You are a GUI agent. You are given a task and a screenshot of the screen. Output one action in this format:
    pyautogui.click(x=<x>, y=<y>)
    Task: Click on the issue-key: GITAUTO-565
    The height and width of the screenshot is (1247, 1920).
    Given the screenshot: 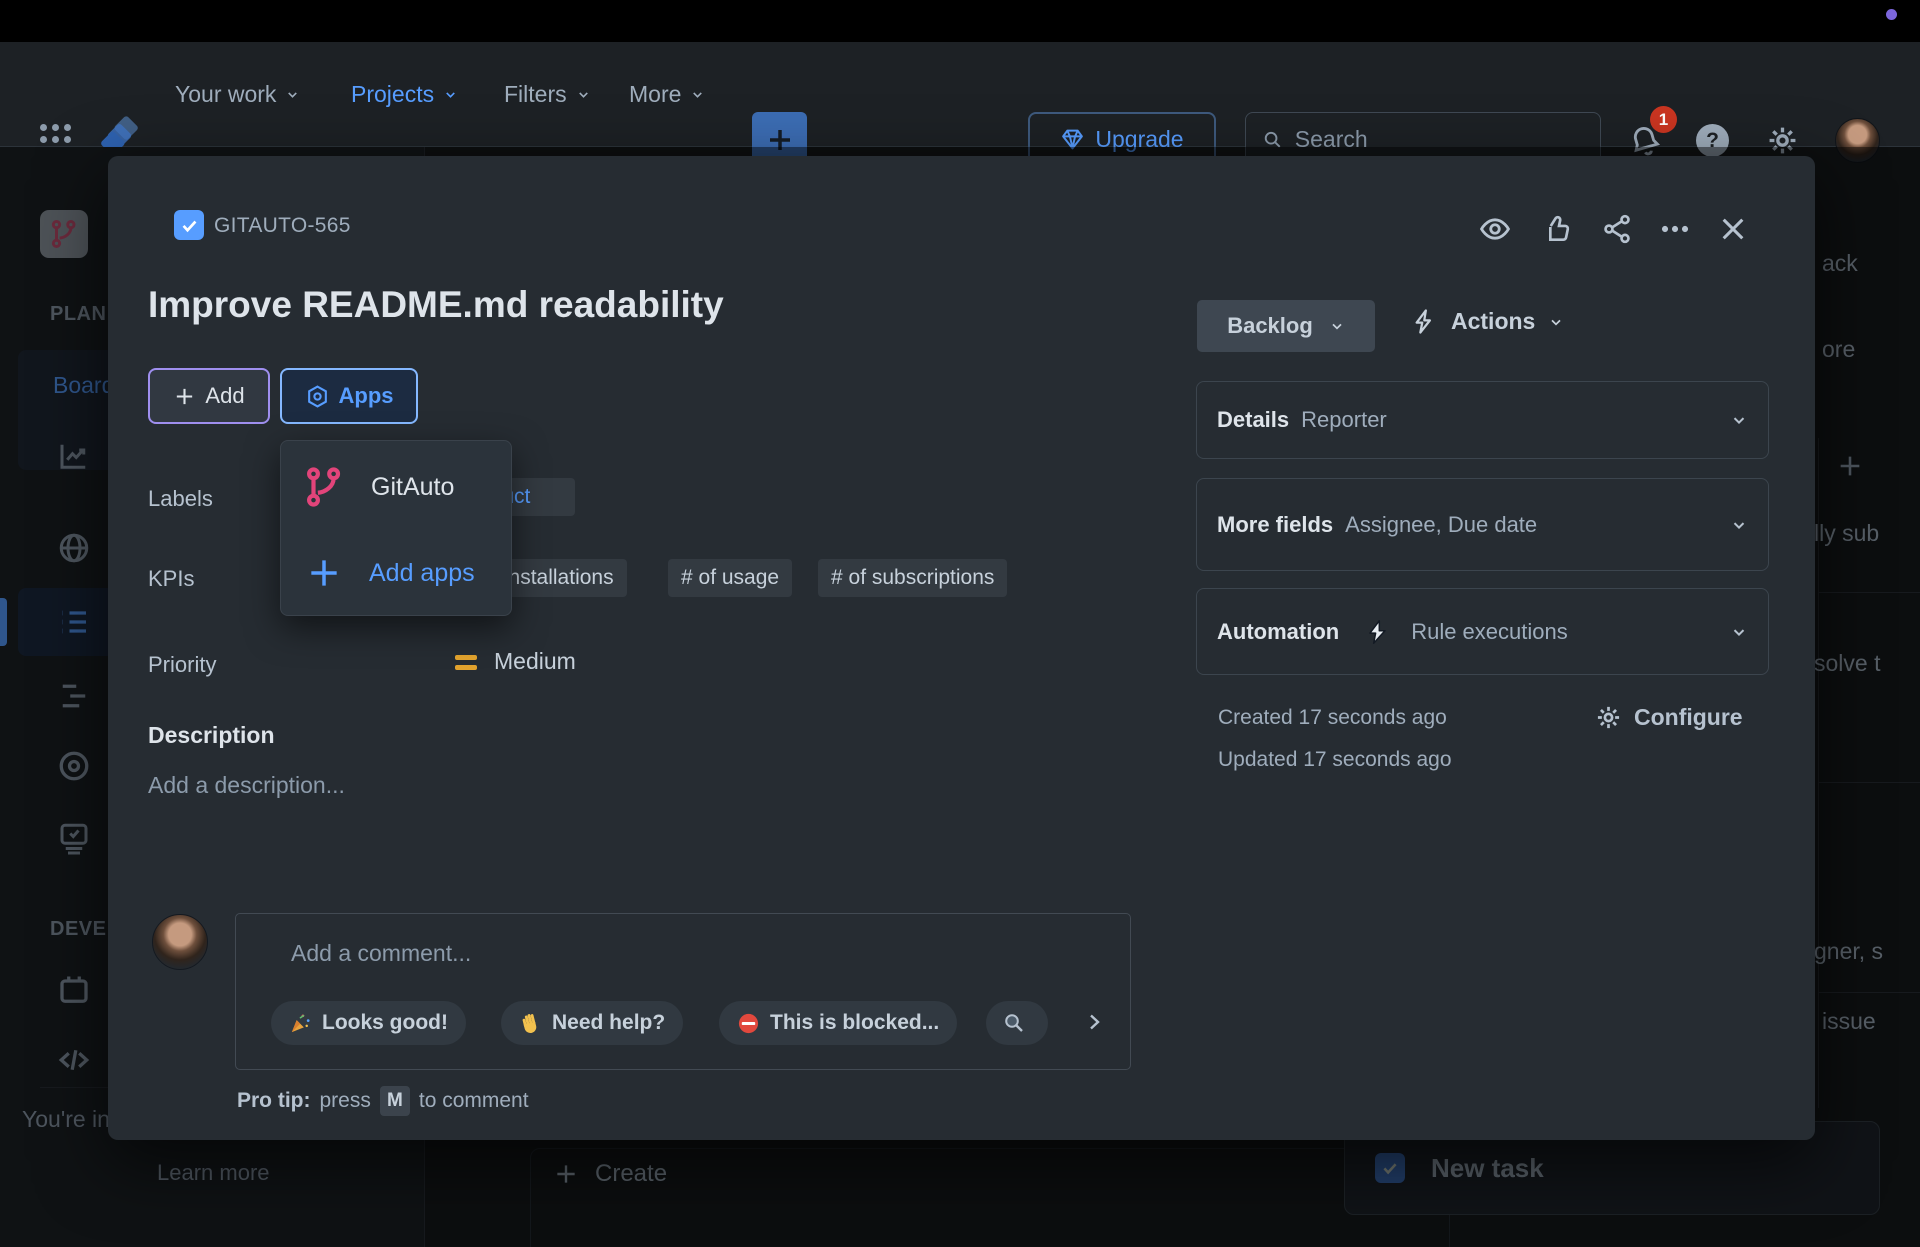 What is the action you would take?
    pyautogui.click(x=282, y=226)
    